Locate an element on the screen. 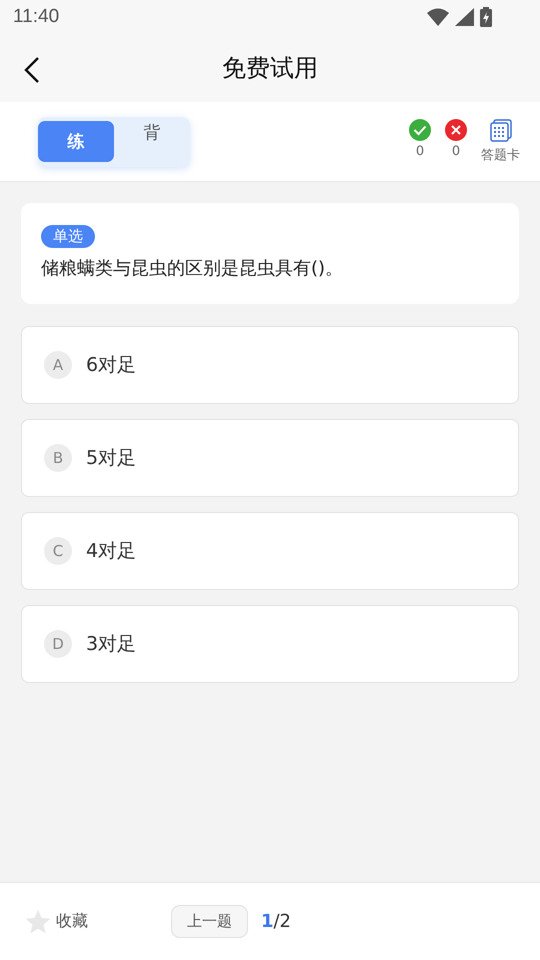  answer-card-label: 答题卡 is located at coordinates (500, 155).